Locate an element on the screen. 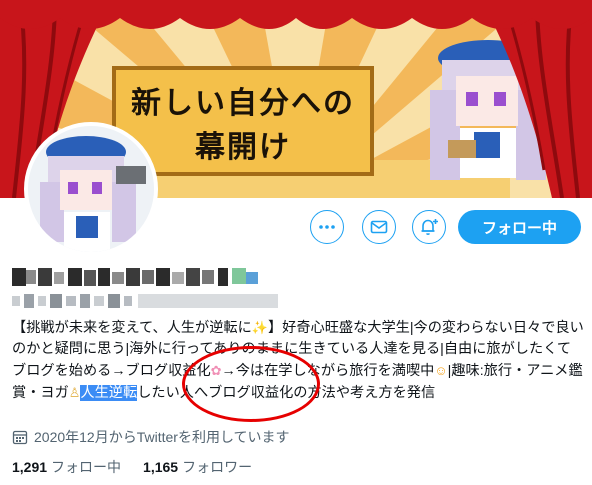 The height and width of the screenshot is (485, 592). more-button is located at coordinates (327, 227).